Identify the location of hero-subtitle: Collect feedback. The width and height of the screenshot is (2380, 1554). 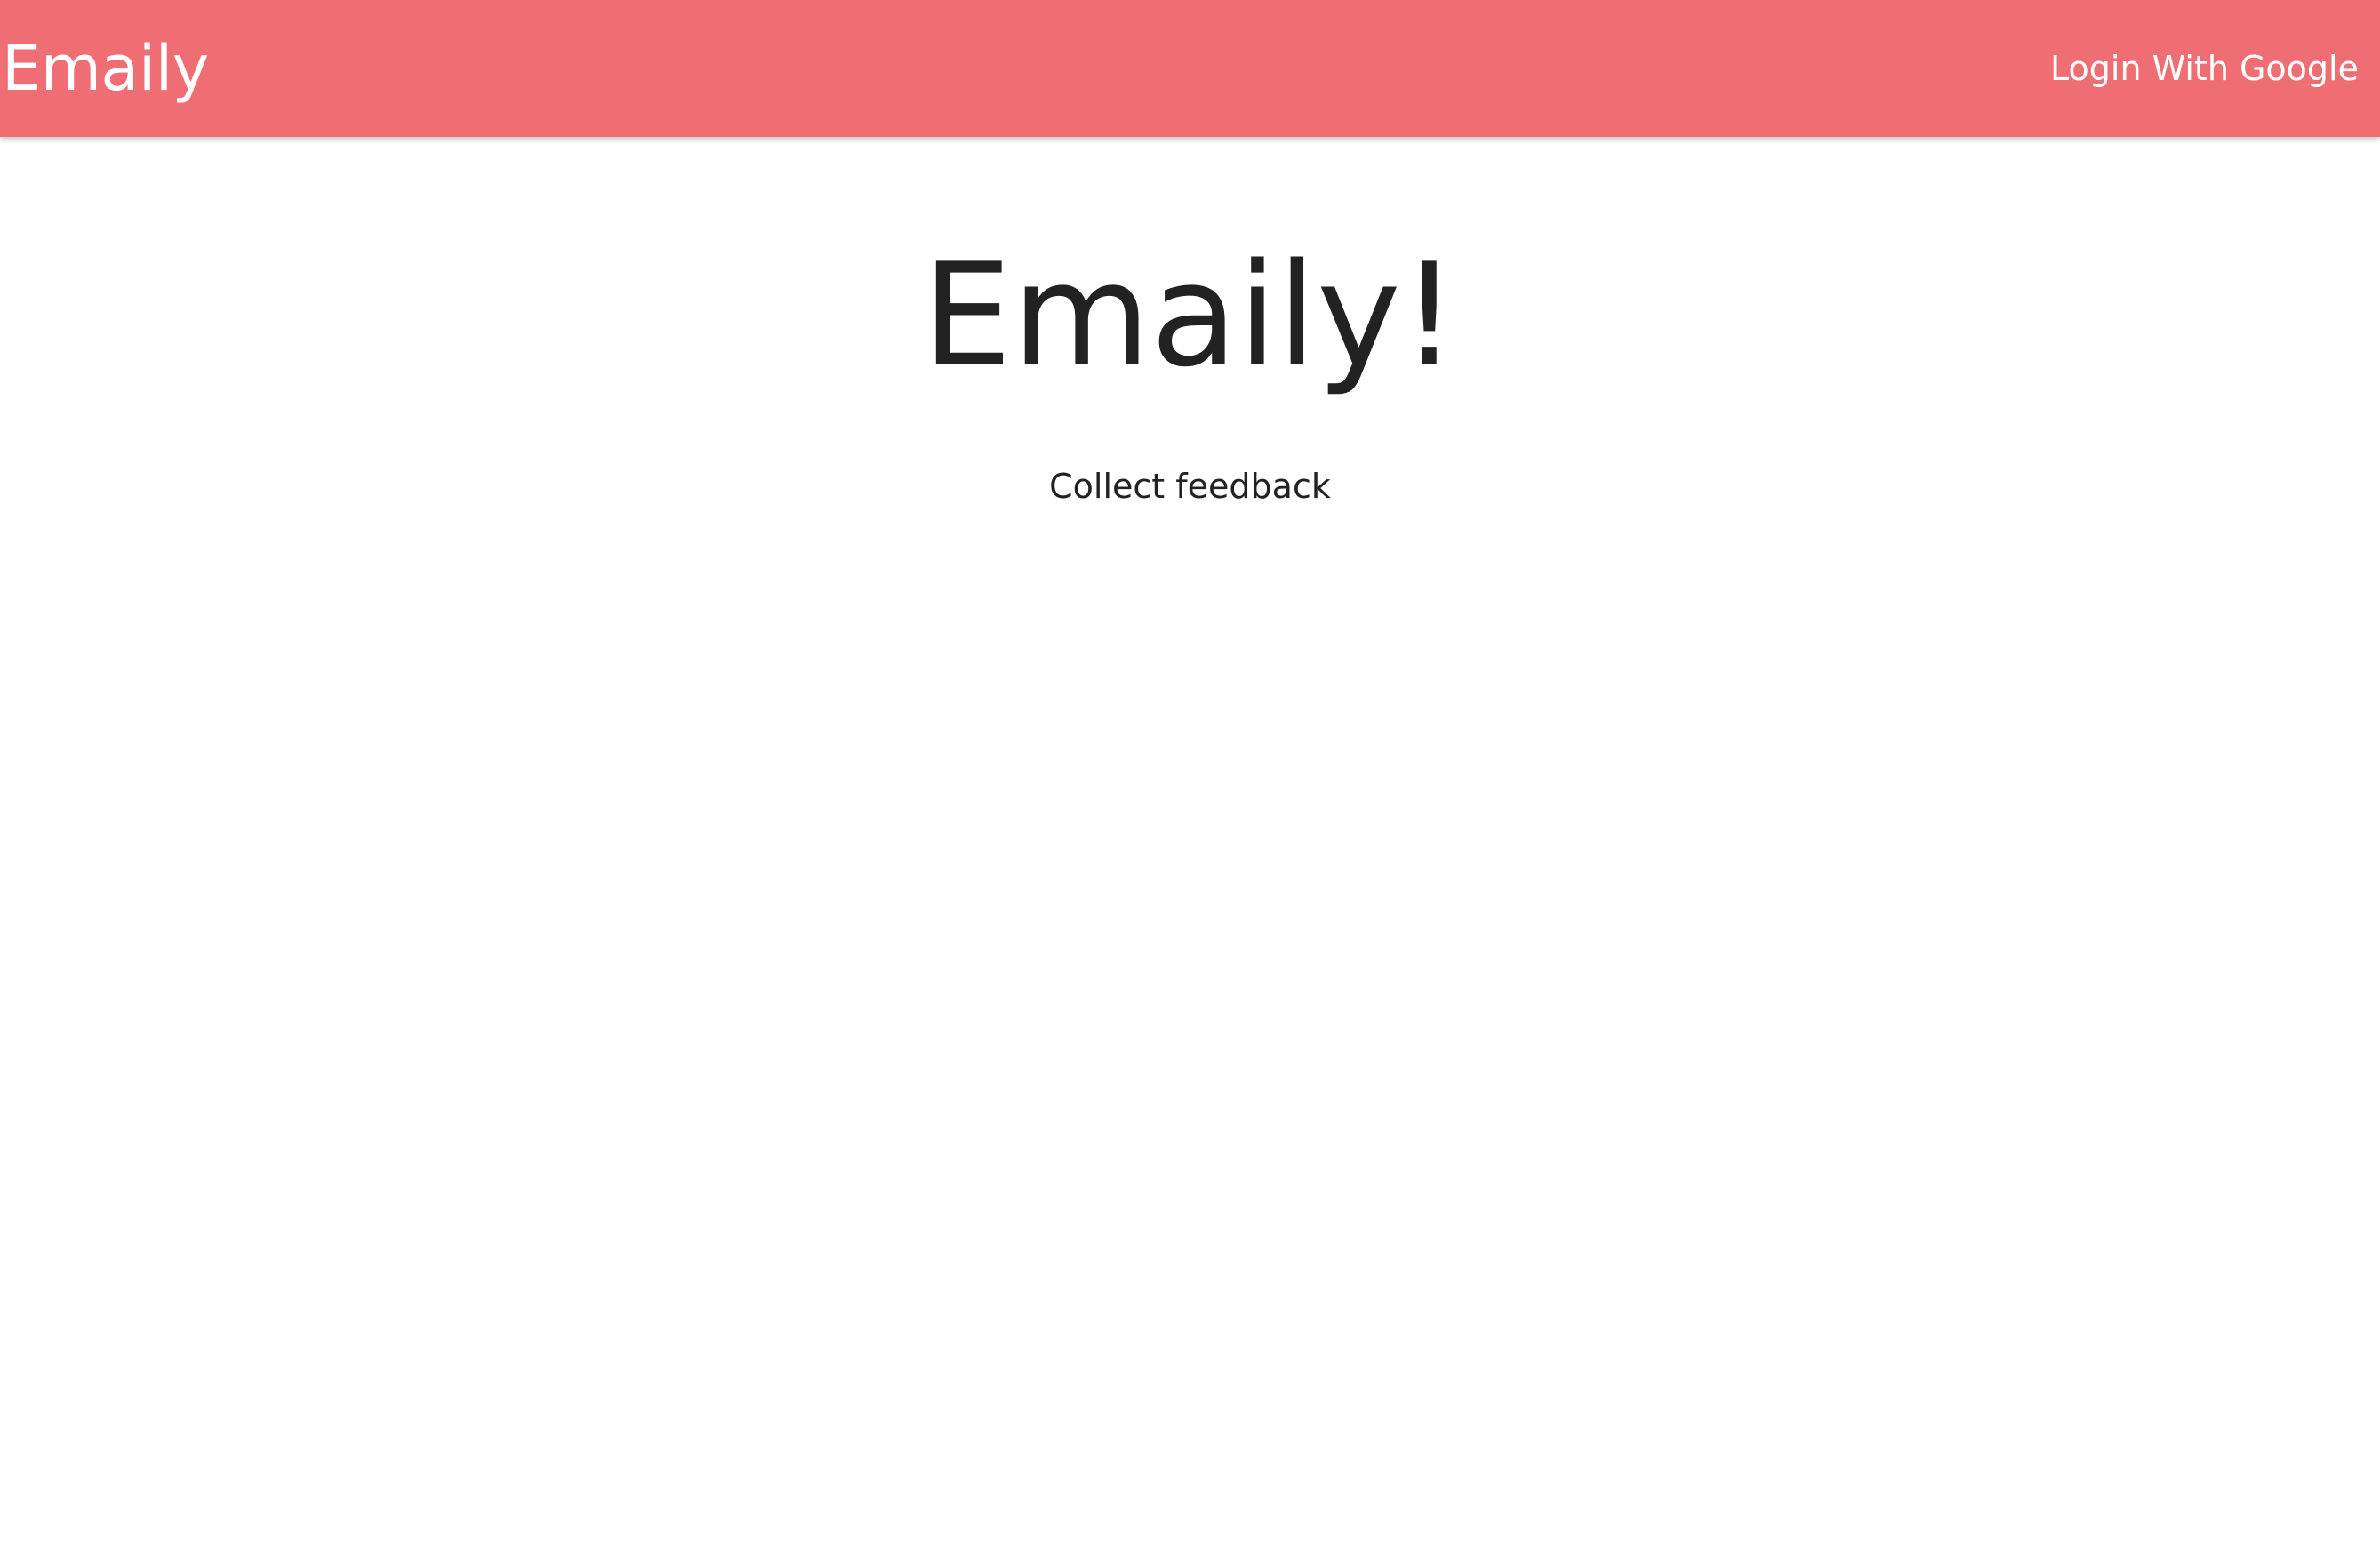
(1190, 486).